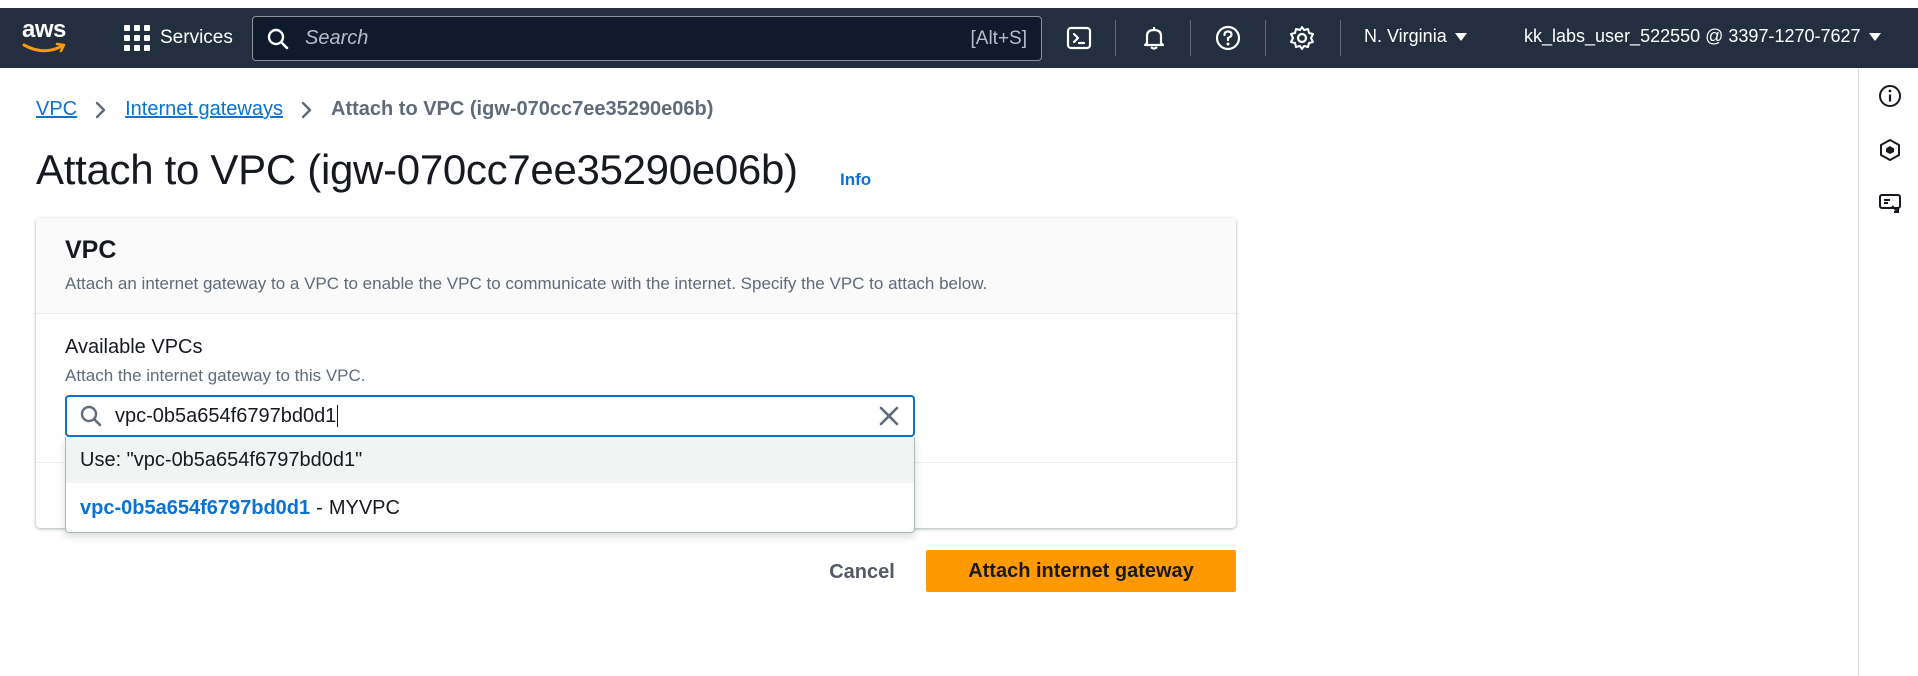 The height and width of the screenshot is (676, 1918). I want to click on search-shortcut: [Alt+S], so click(999, 38).